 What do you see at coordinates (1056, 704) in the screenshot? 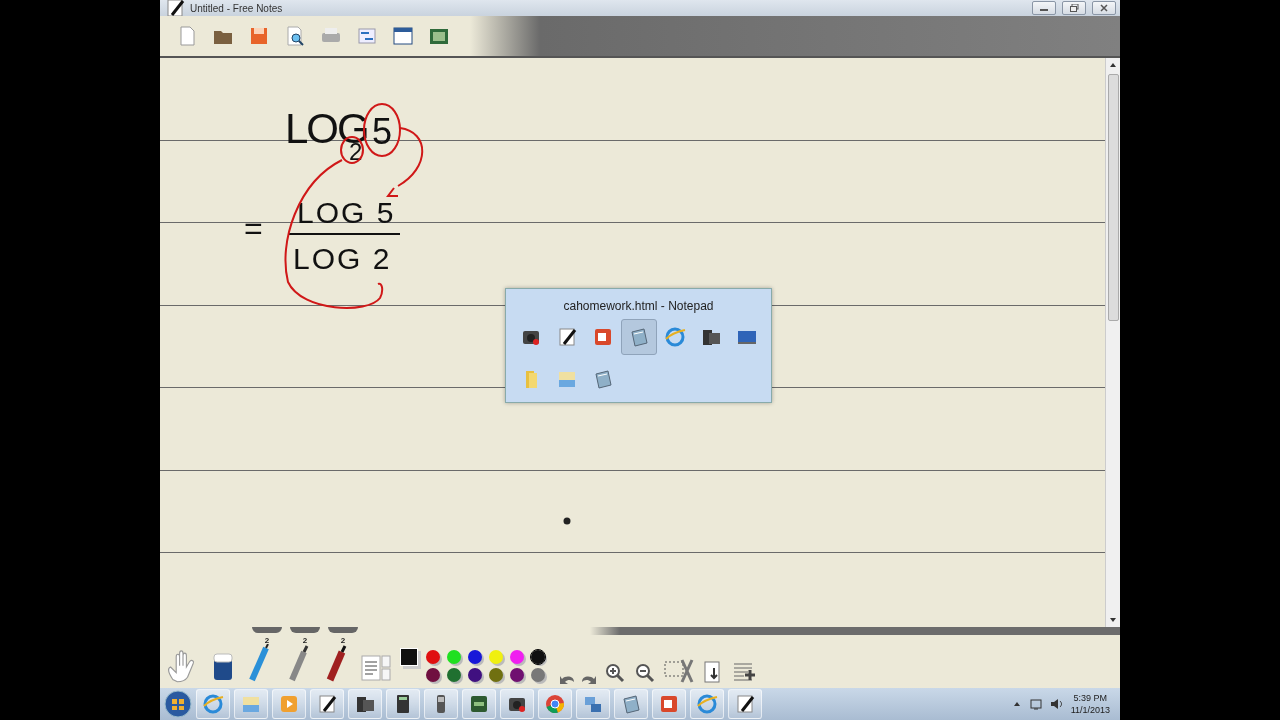
I see `volume-icon` at bounding box center [1056, 704].